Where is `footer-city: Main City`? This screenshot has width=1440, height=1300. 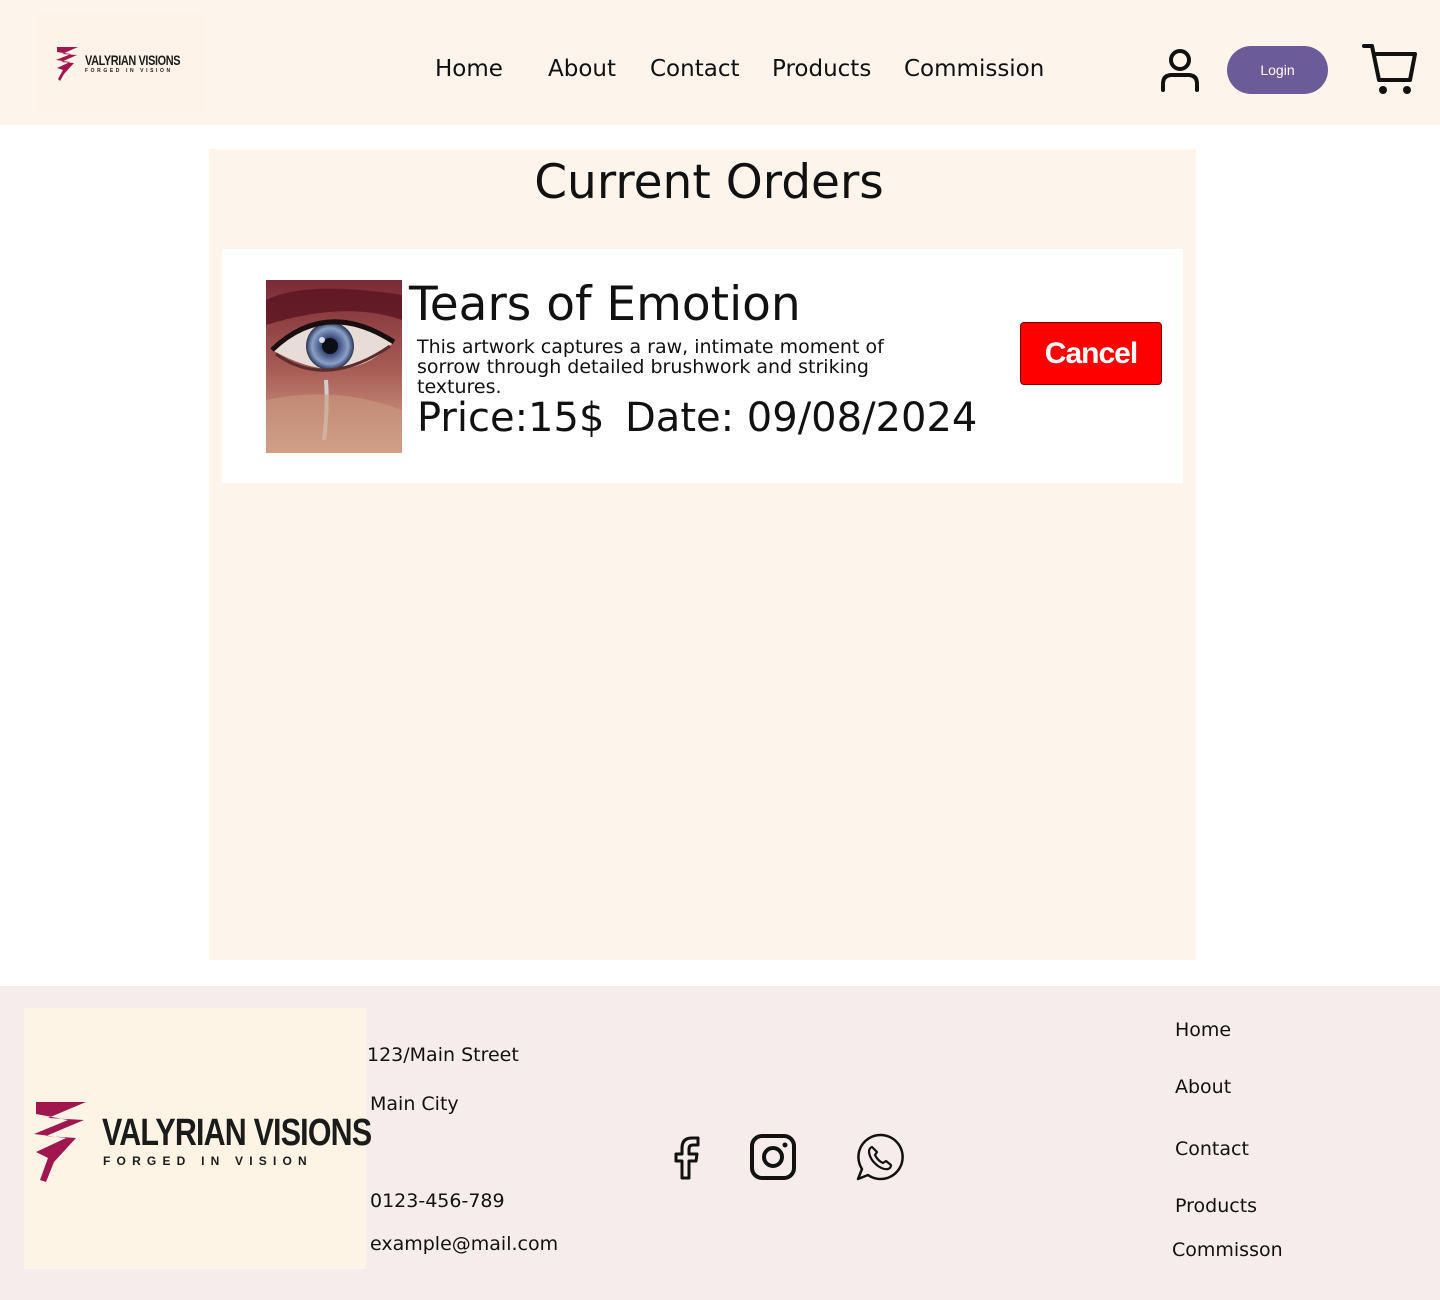 footer-city: Main City is located at coordinates (414, 1104).